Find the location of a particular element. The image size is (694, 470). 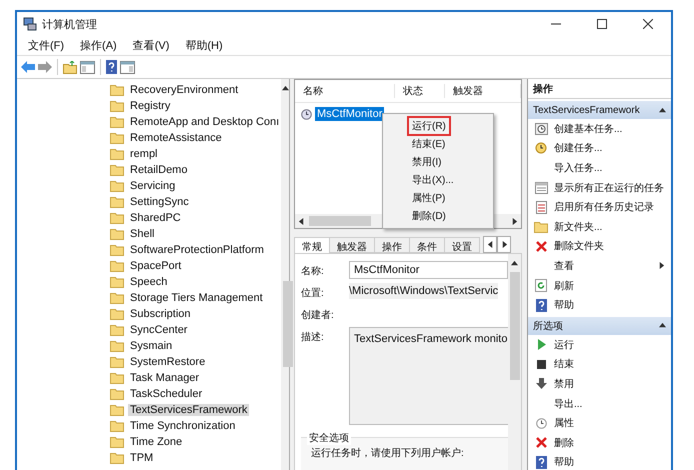

description-field: TextServicesFramework monito is located at coordinates (428, 376).